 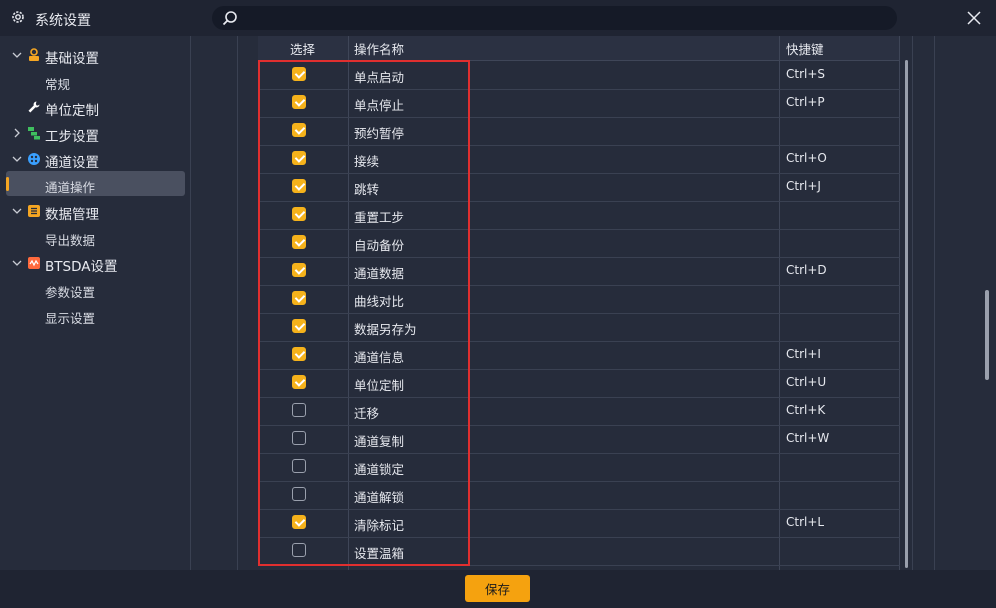 What do you see at coordinates (806, 158) in the screenshot?
I see `hotkey-cell: Ctrl+O` at bounding box center [806, 158].